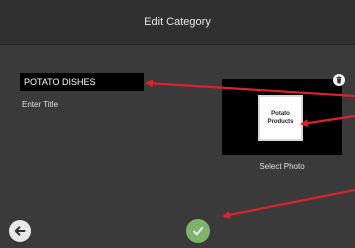 Image resolution: width=355 pixels, height=248 pixels. Describe the element at coordinates (282, 166) in the screenshot. I see `select-photo-label: Select Photo` at that location.